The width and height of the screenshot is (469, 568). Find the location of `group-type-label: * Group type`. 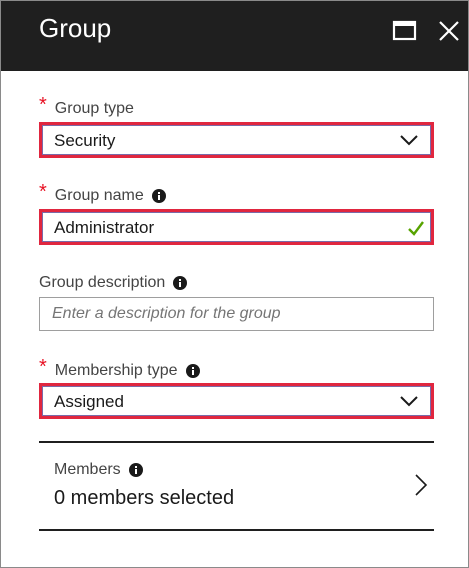

group-type-label: * Group type is located at coordinates (86, 107).